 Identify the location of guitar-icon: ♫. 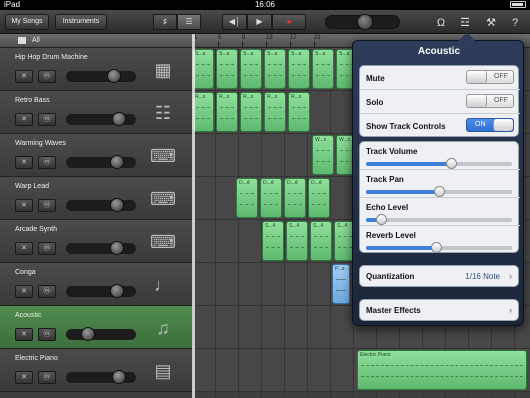
(163, 328).